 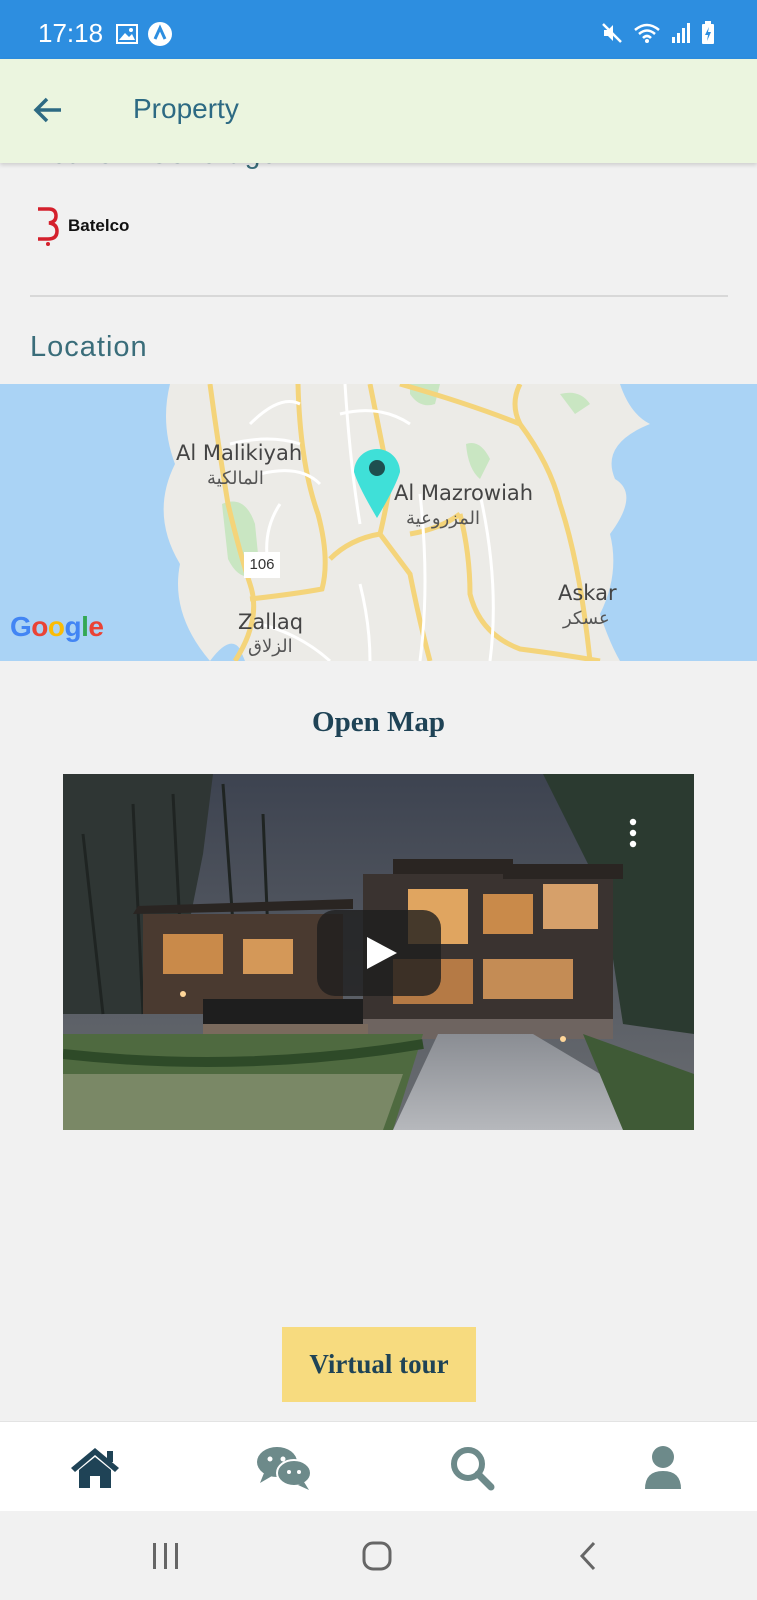 I want to click on chat-icon, so click(x=284, y=1468).